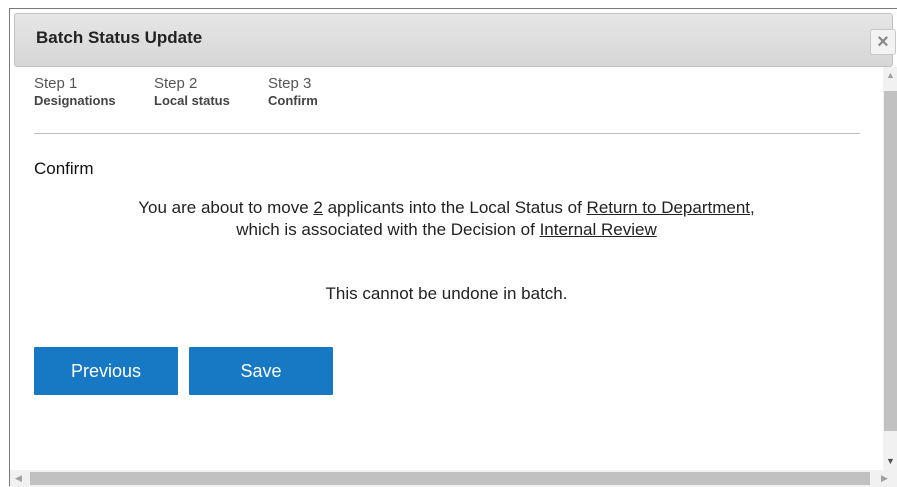  I want to click on vertical-scrollbar: ▲ ▼, so click(890, 268).